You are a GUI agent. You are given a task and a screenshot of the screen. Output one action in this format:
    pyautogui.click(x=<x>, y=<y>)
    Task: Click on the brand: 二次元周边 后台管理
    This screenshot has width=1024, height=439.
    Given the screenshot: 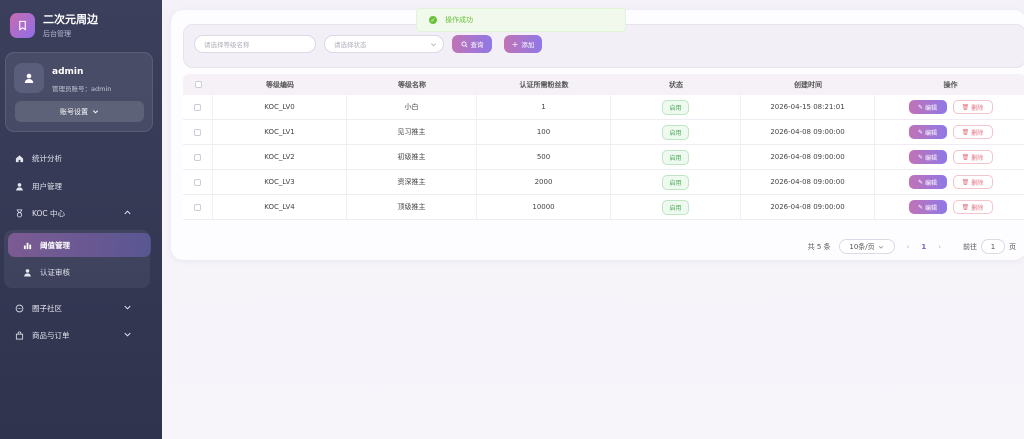 What is the action you would take?
    pyautogui.click(x=54, y=25)
    